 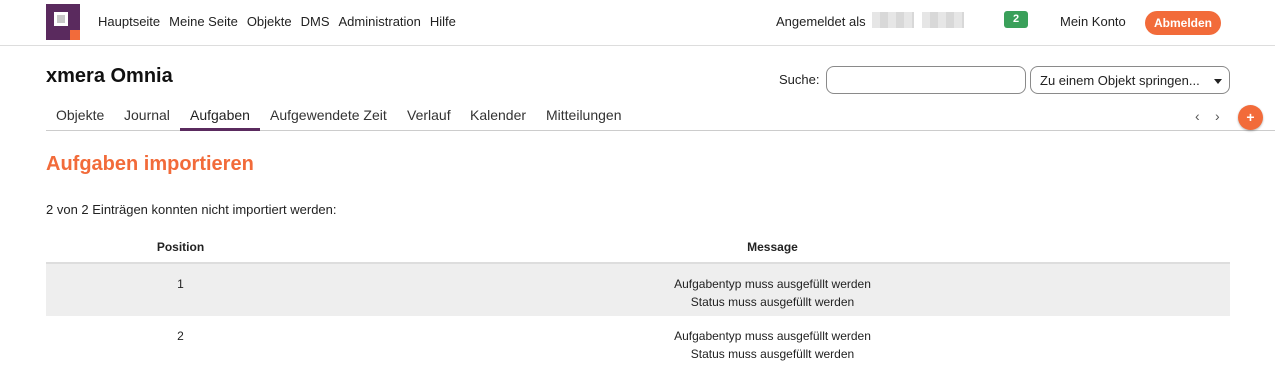 I want to click on tab-aufgewendete-zeit: Aufgewendete Zeit, so click(x=328, y=115).